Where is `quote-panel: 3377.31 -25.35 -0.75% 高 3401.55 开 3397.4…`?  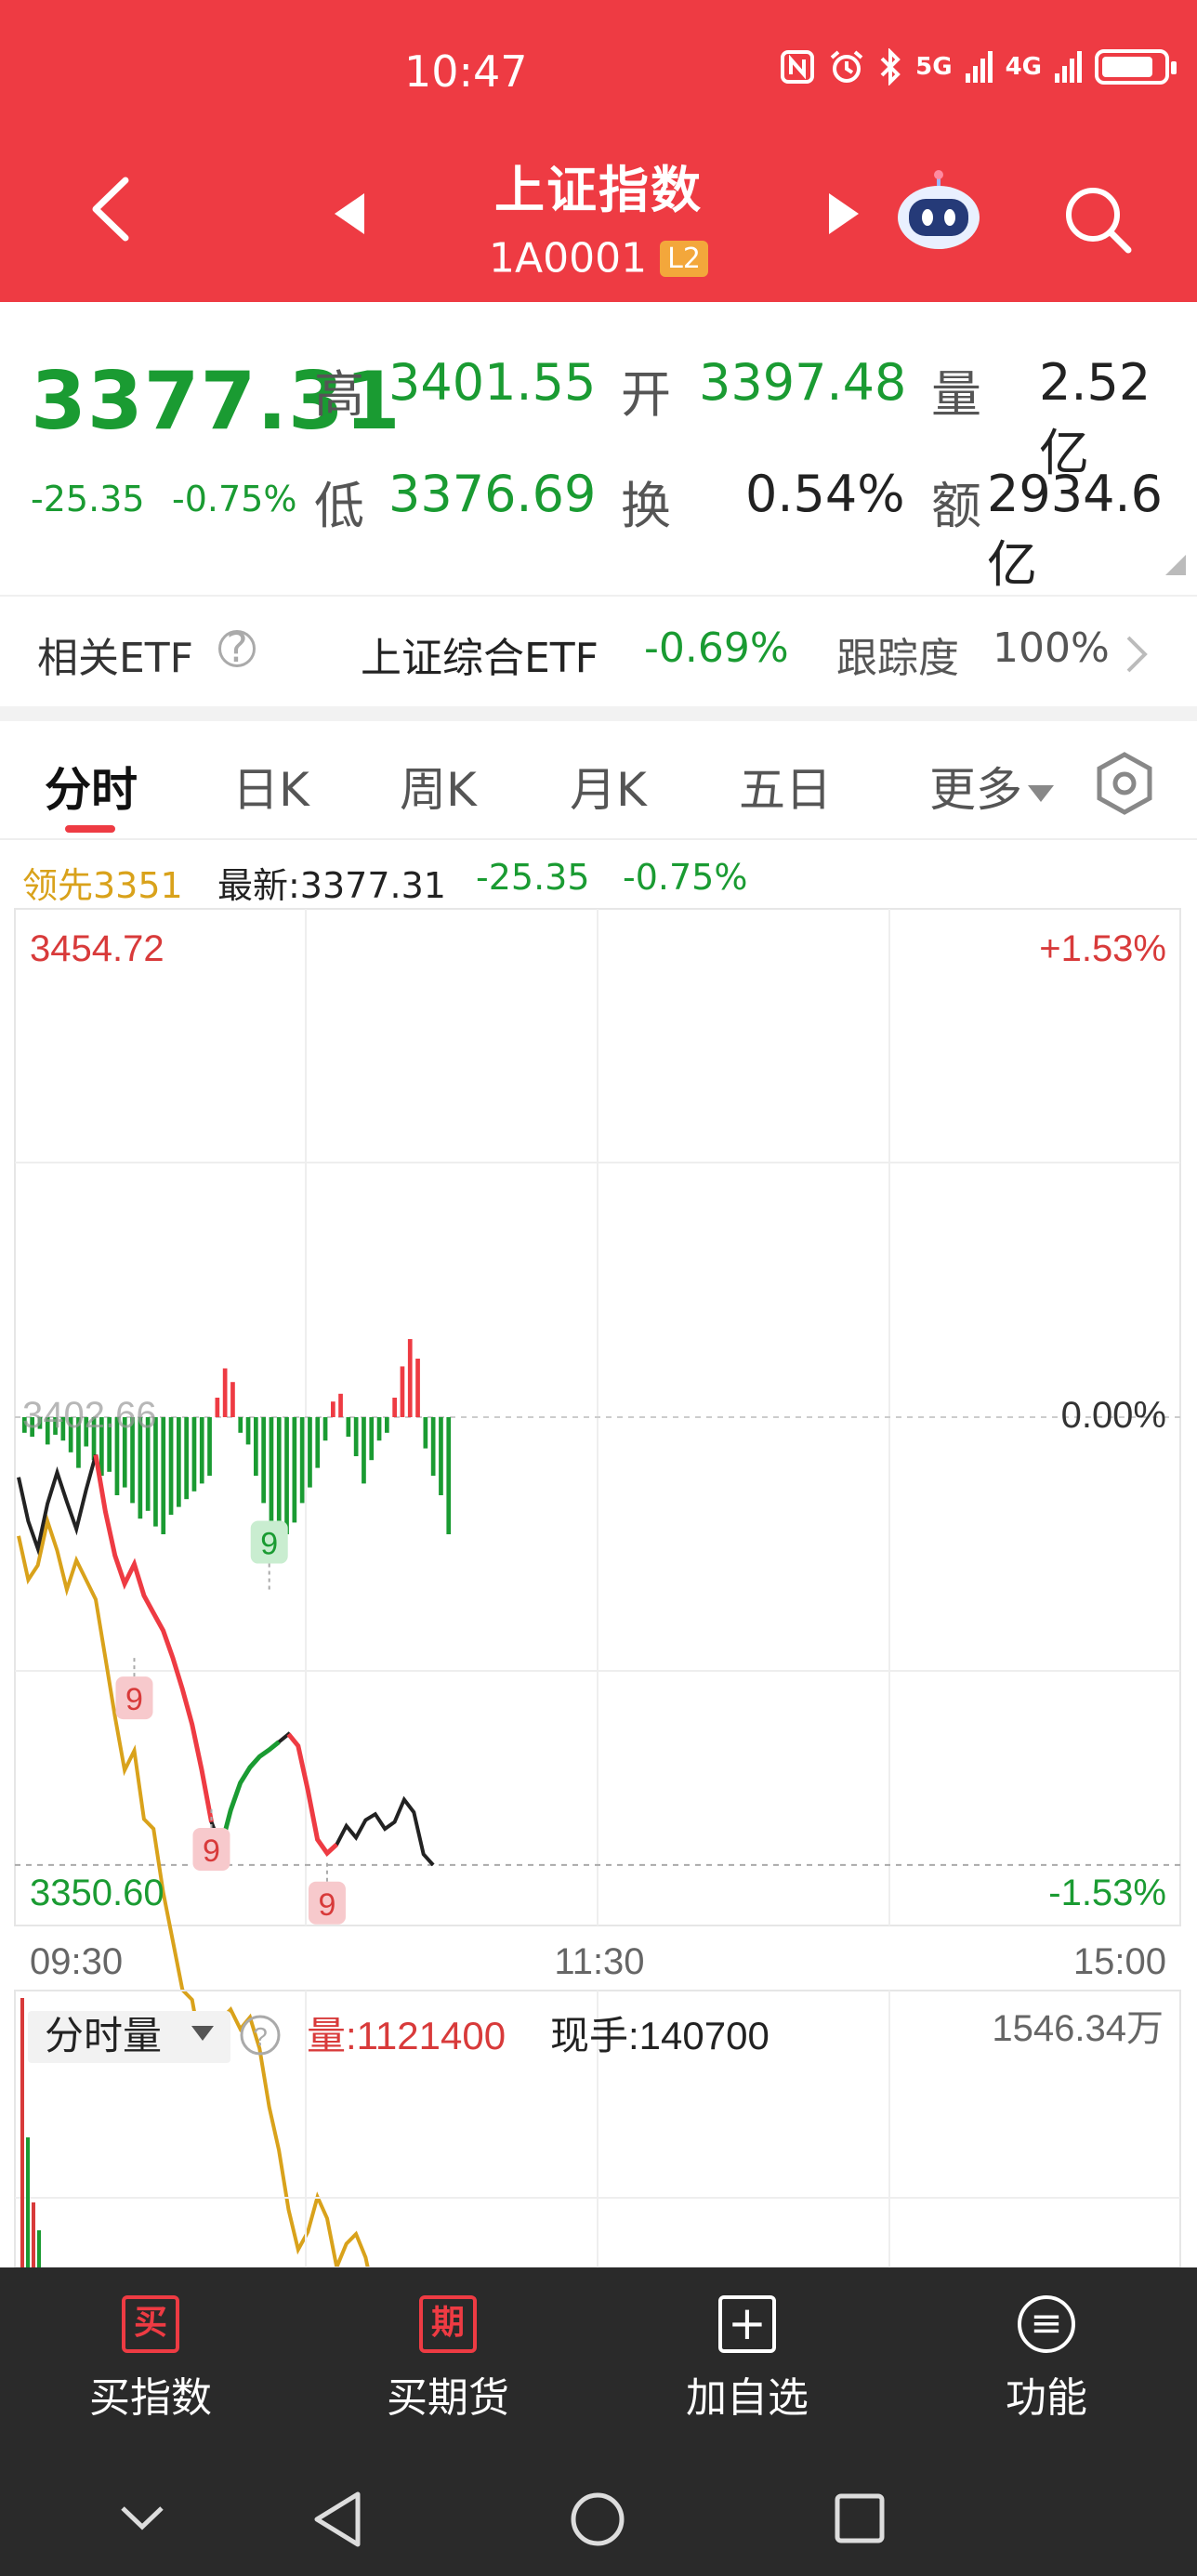
quote-panel: 3377.31 -25.35 -0.75% 高 3401.55 开 3397.4… is located at coordinates (598, 448).